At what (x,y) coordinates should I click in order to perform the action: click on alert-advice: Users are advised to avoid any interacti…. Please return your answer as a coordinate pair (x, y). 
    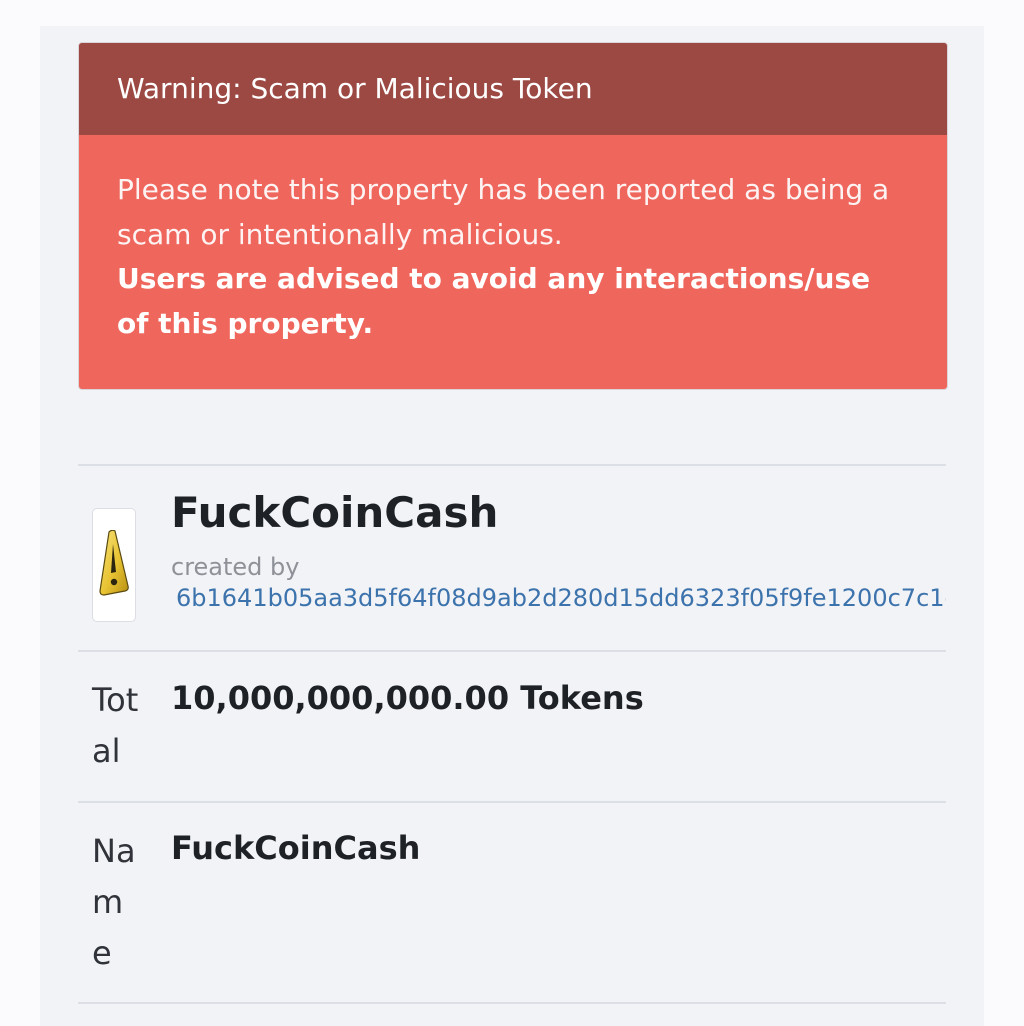
    Looking at the image, I should click on (494, 301).